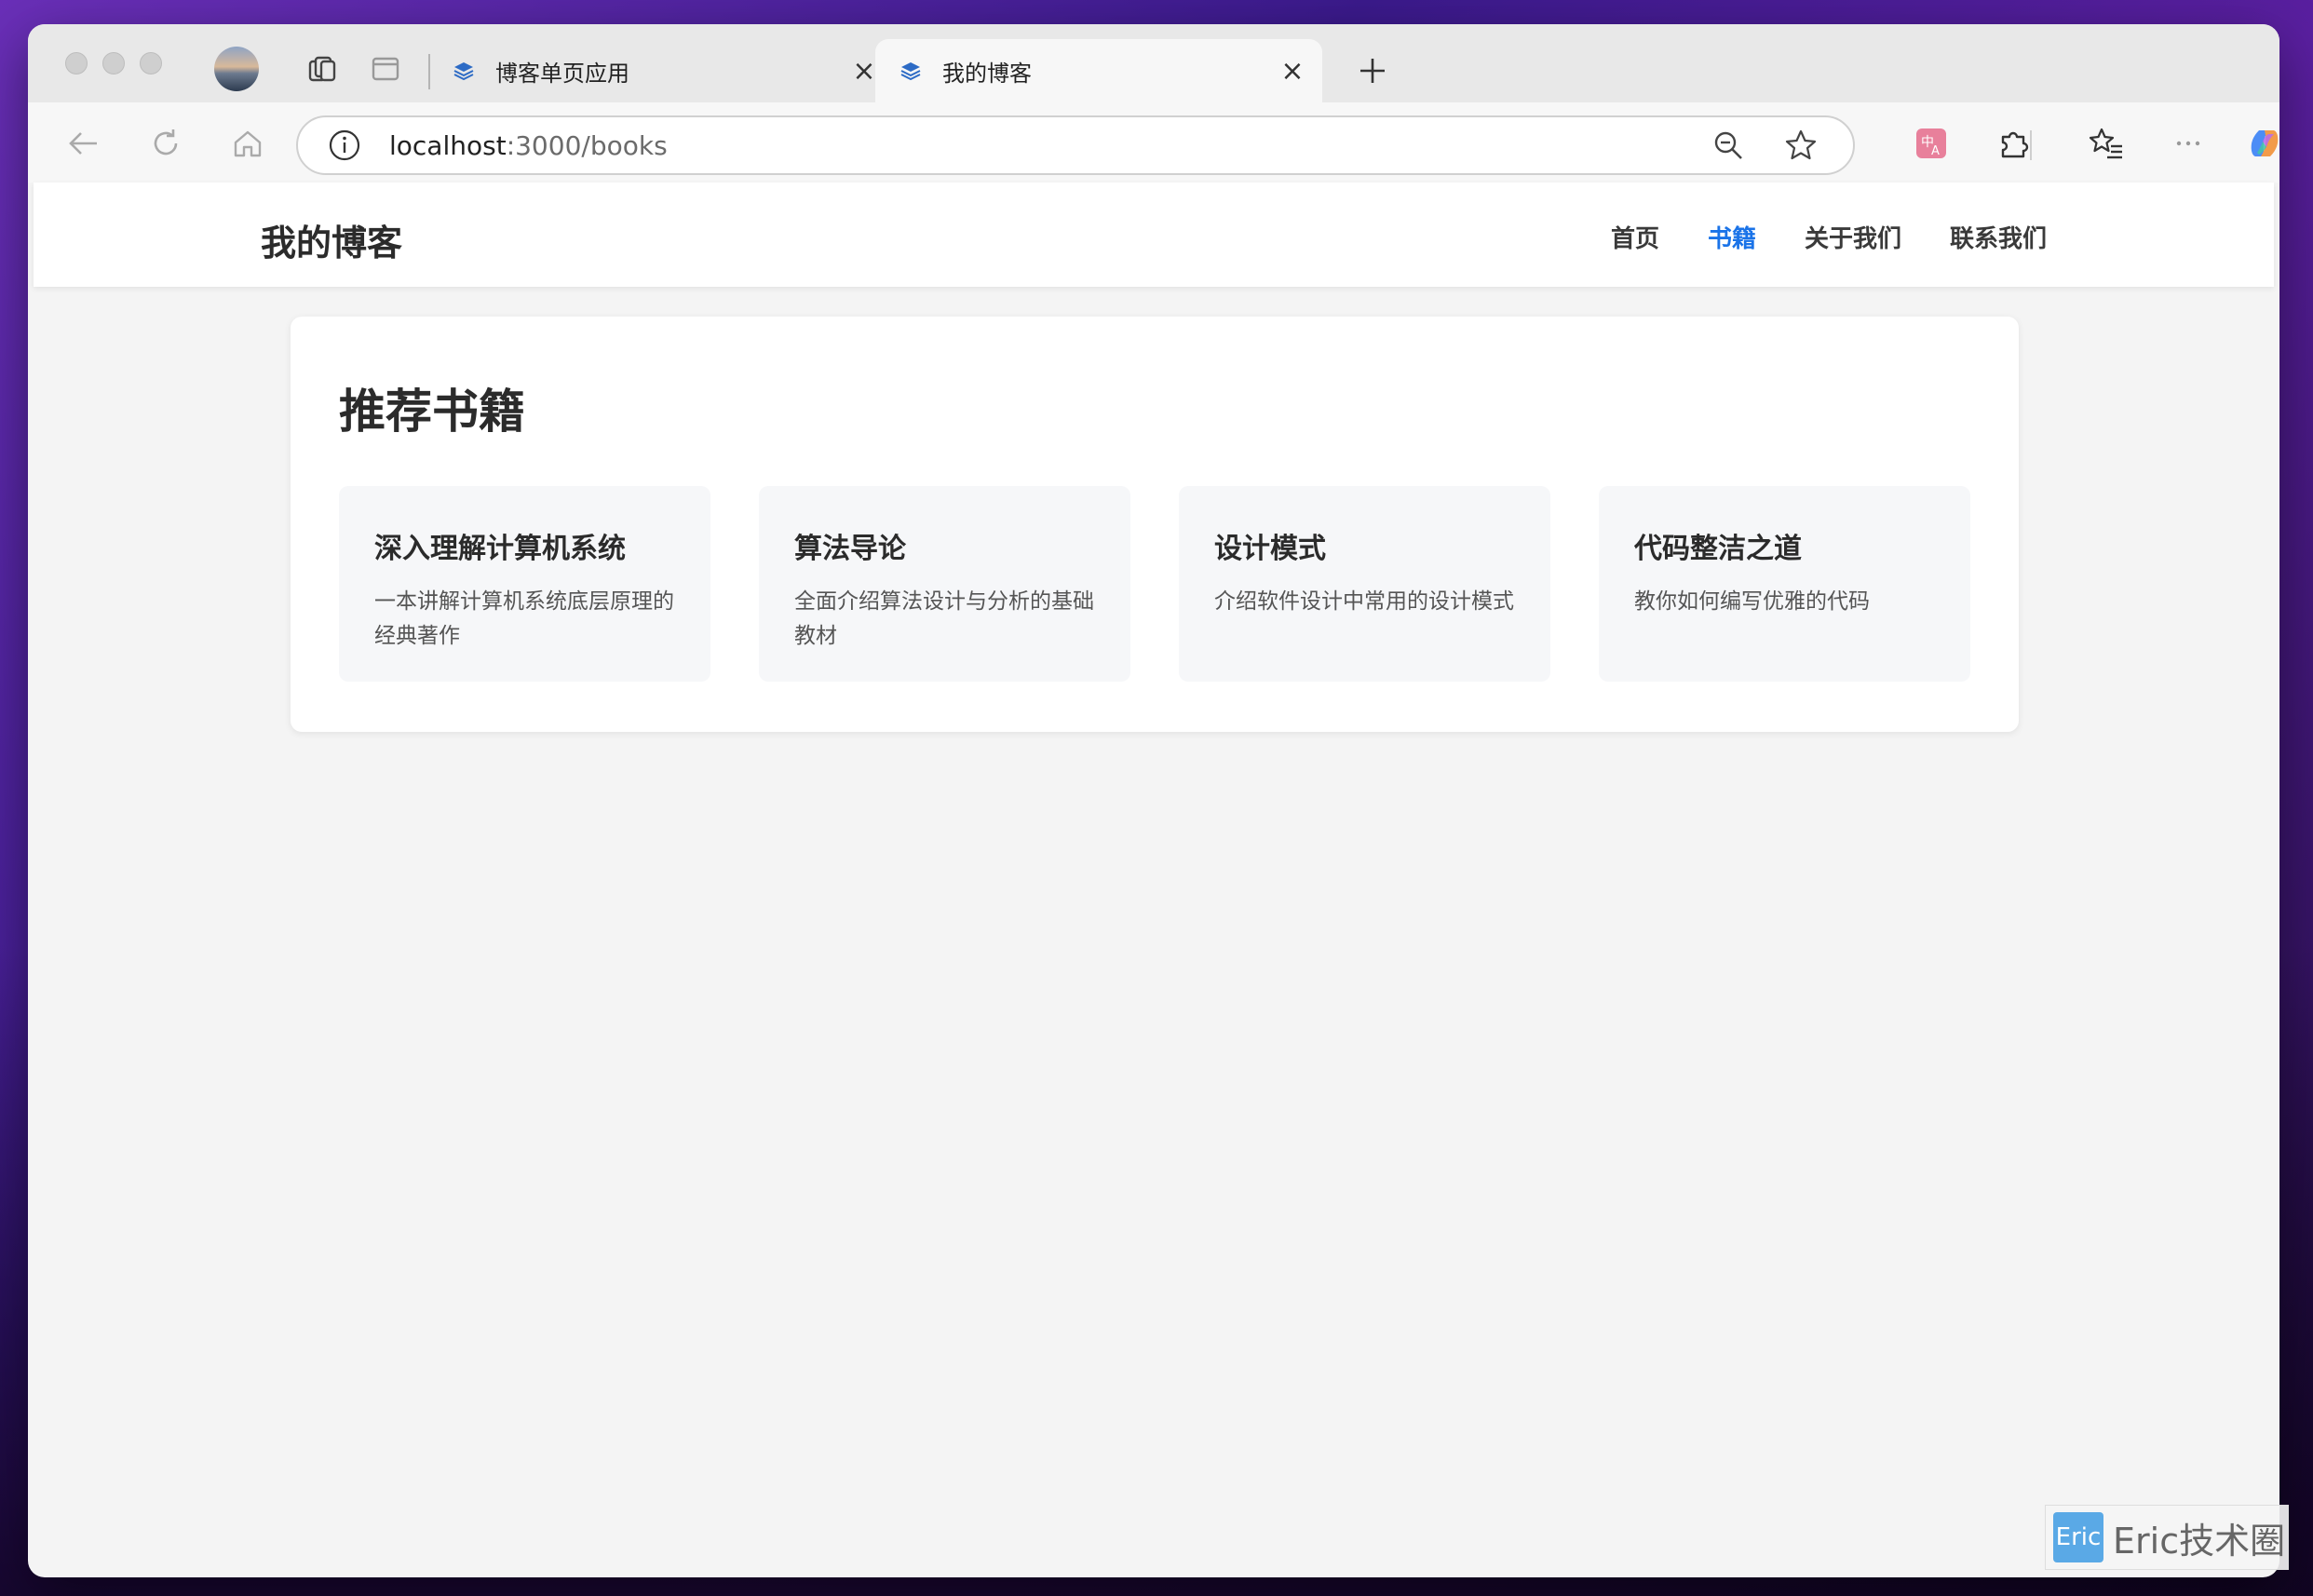  I want to click on home-icon, so click(247, 143).